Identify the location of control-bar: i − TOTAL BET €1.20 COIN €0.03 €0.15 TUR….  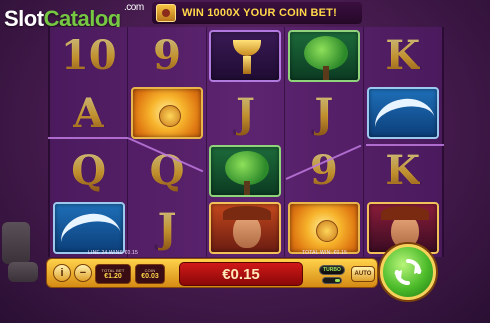
(212, 273).